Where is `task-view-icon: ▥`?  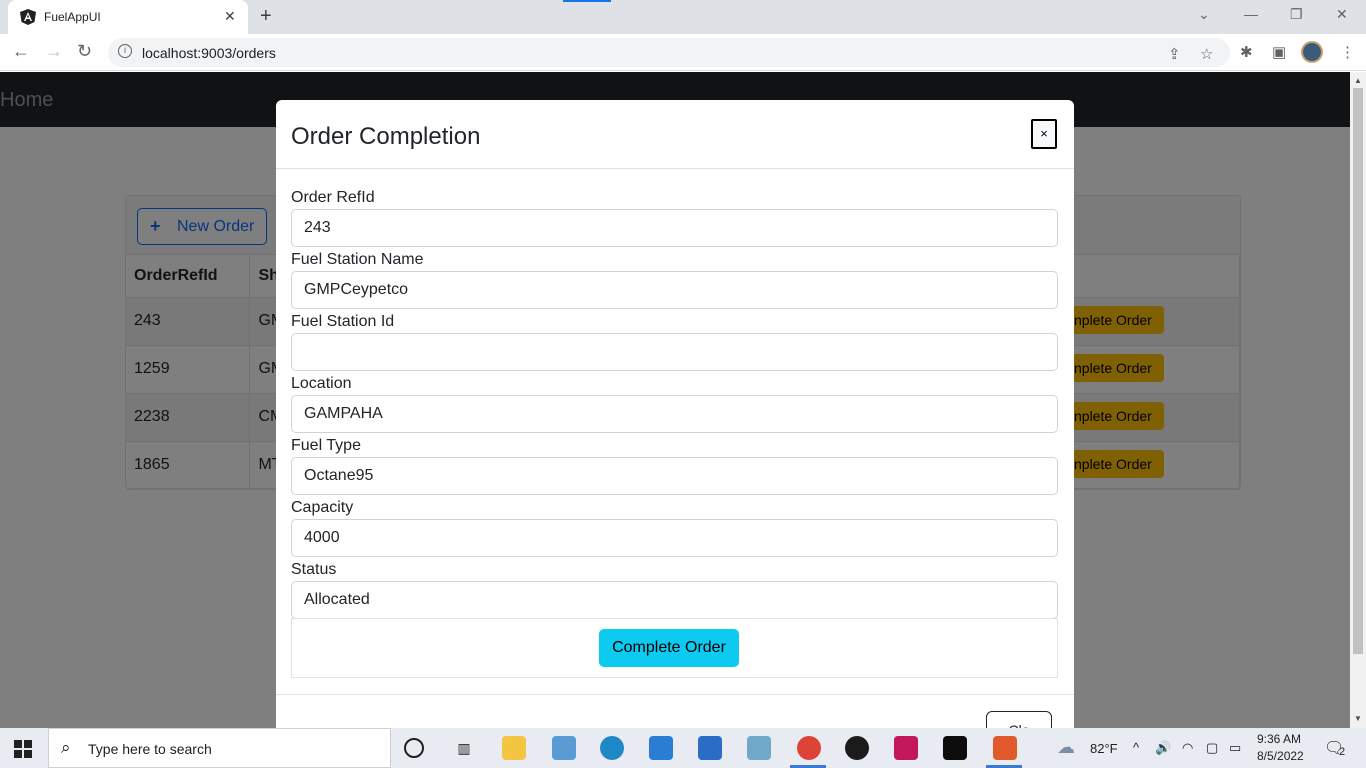 task-view-icon: ▥ is located at coordinates (464, 748).